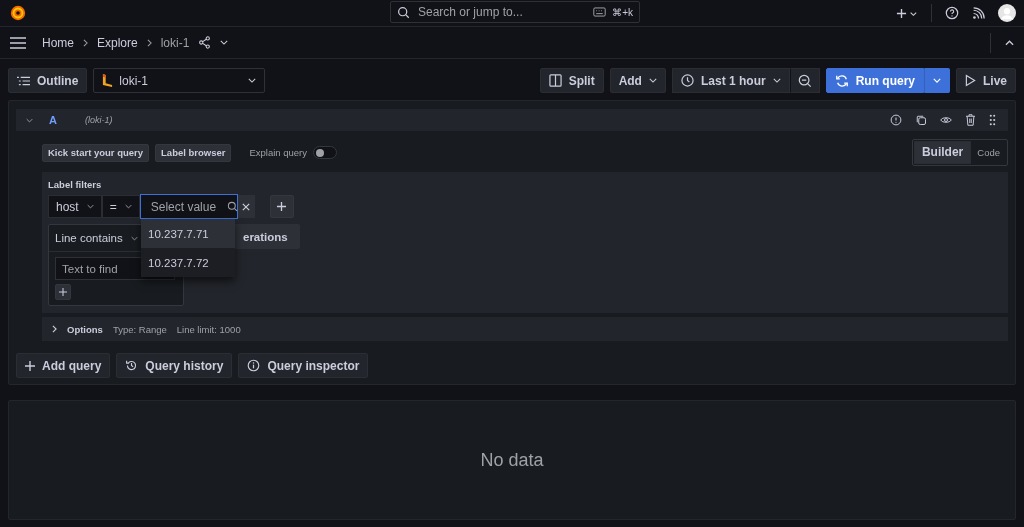  I want to click on outline-button: Outline, so click(48, 80).